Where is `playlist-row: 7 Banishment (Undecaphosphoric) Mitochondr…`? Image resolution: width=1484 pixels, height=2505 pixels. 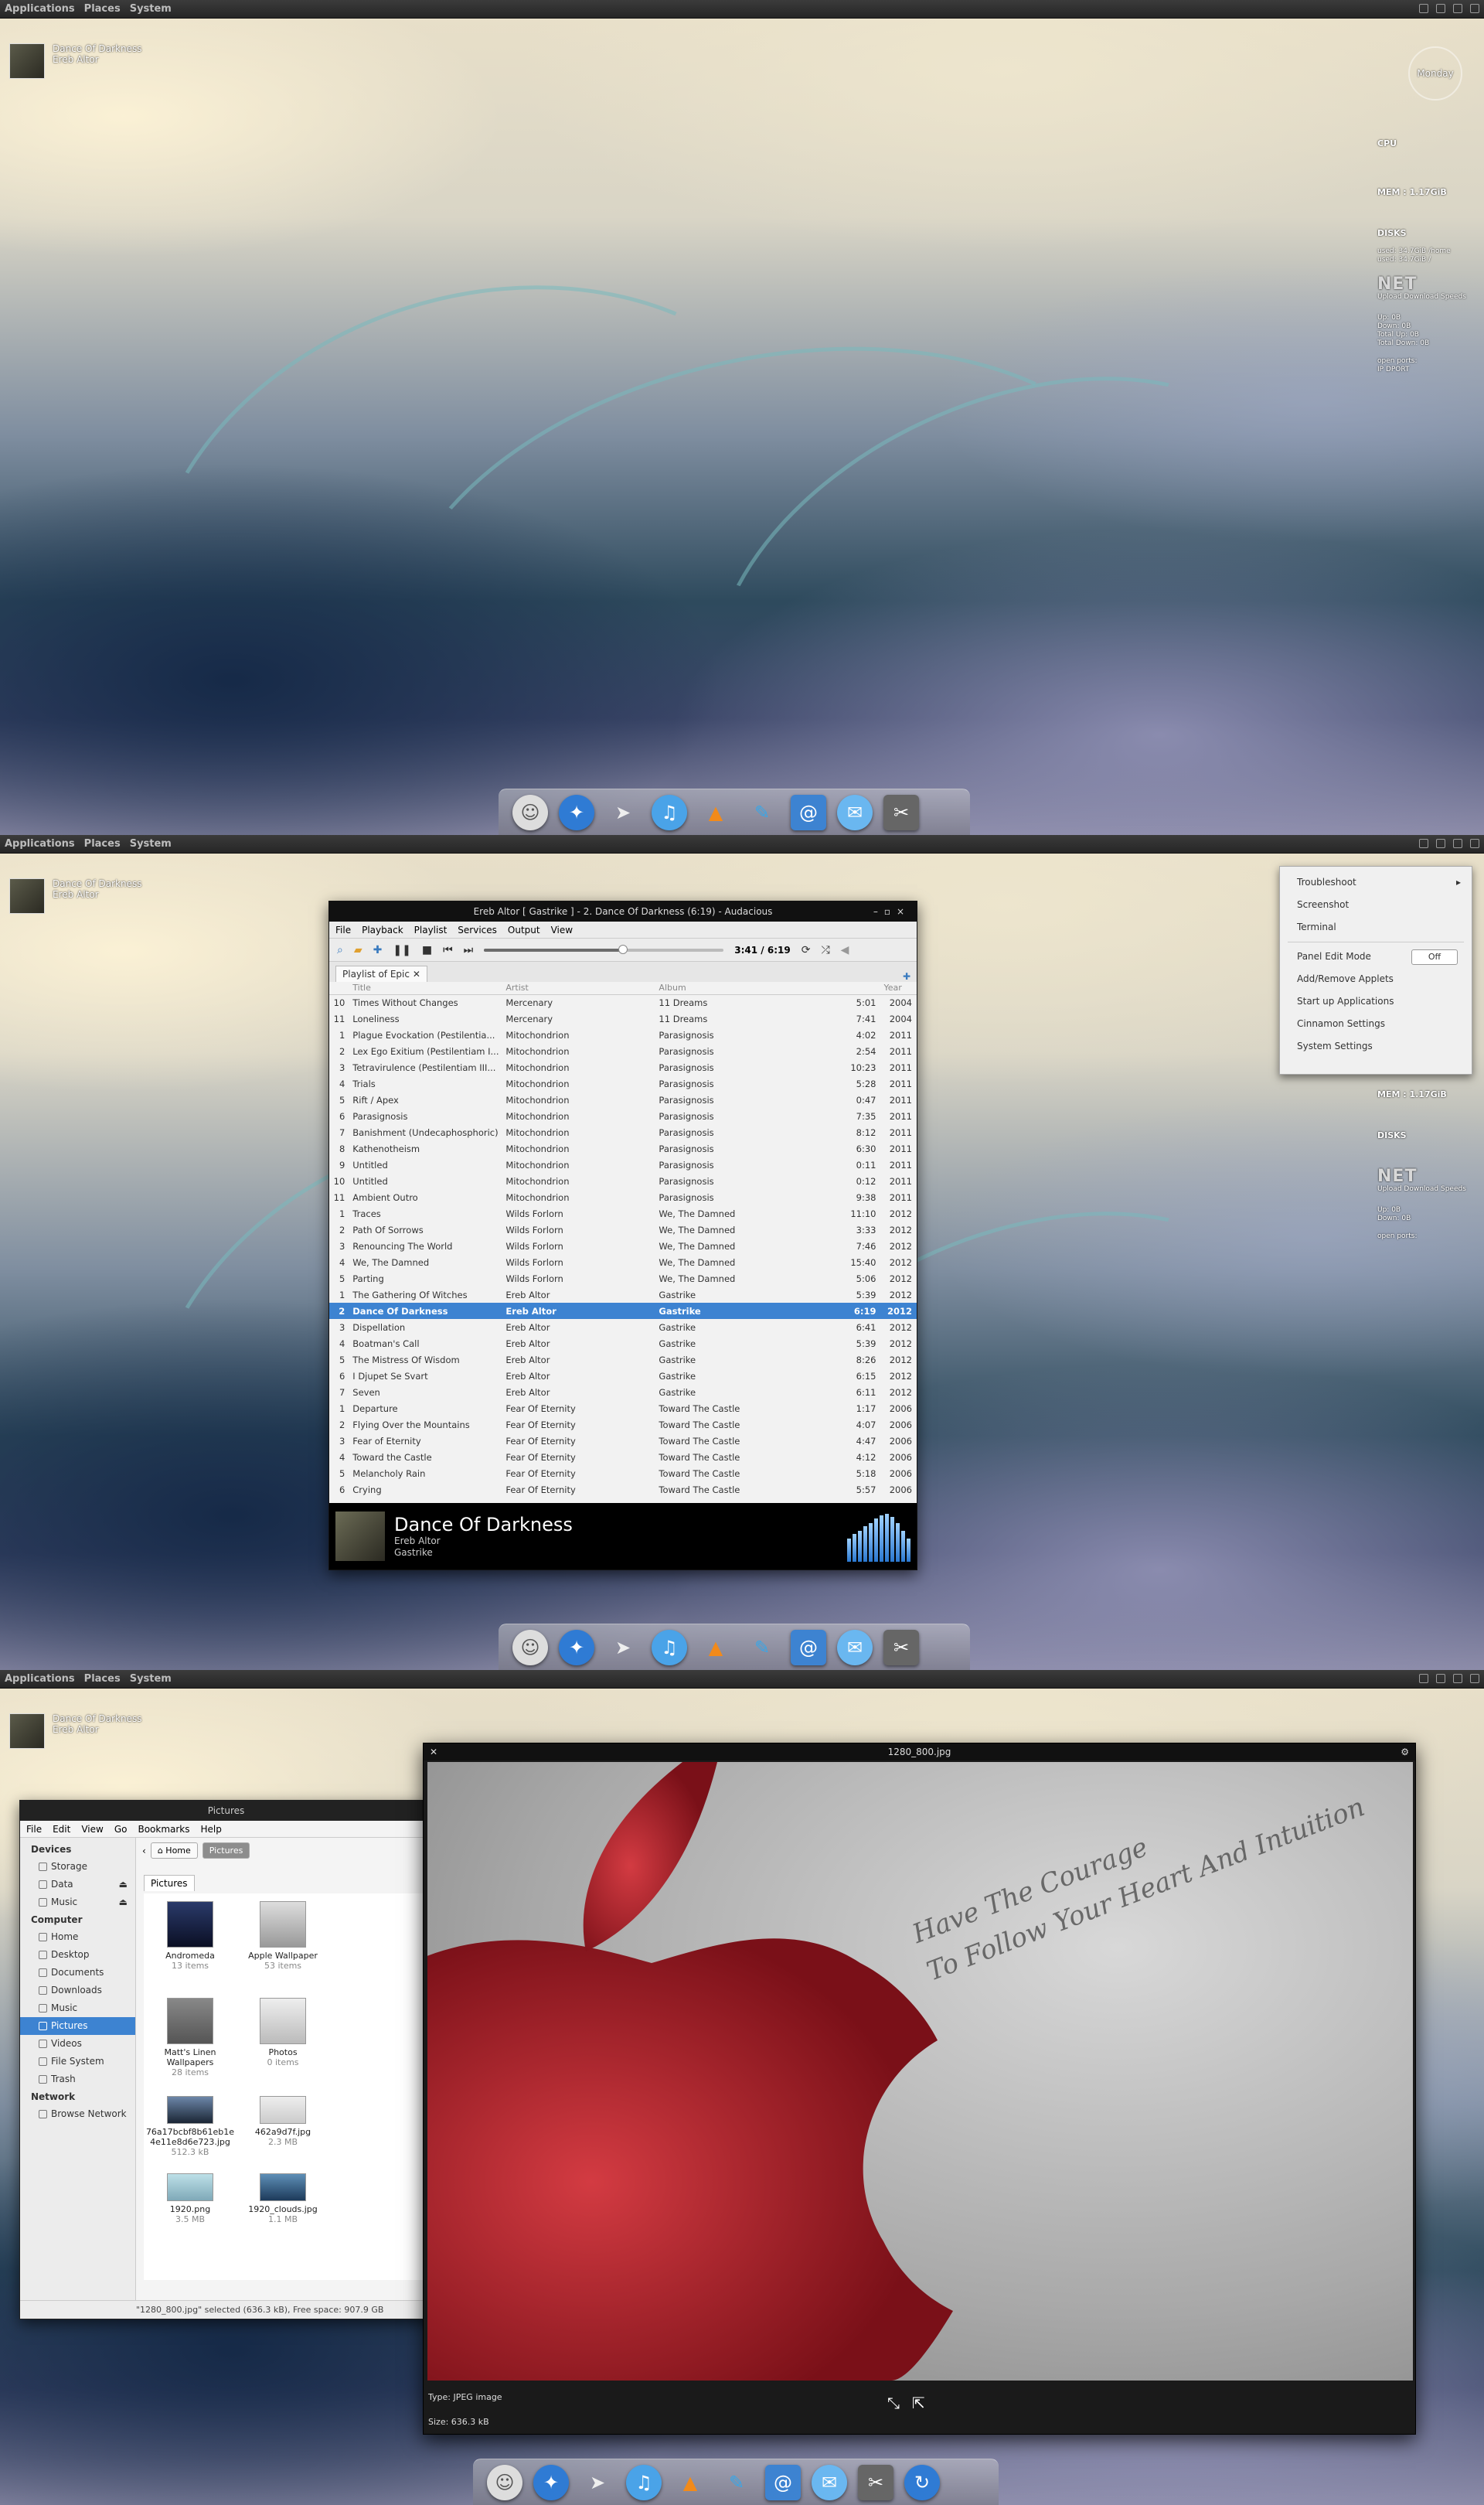
playlist-row: 7 Banishment (Undecaphosphoric) Mitochondr… is located at coordinates (623, 1132).